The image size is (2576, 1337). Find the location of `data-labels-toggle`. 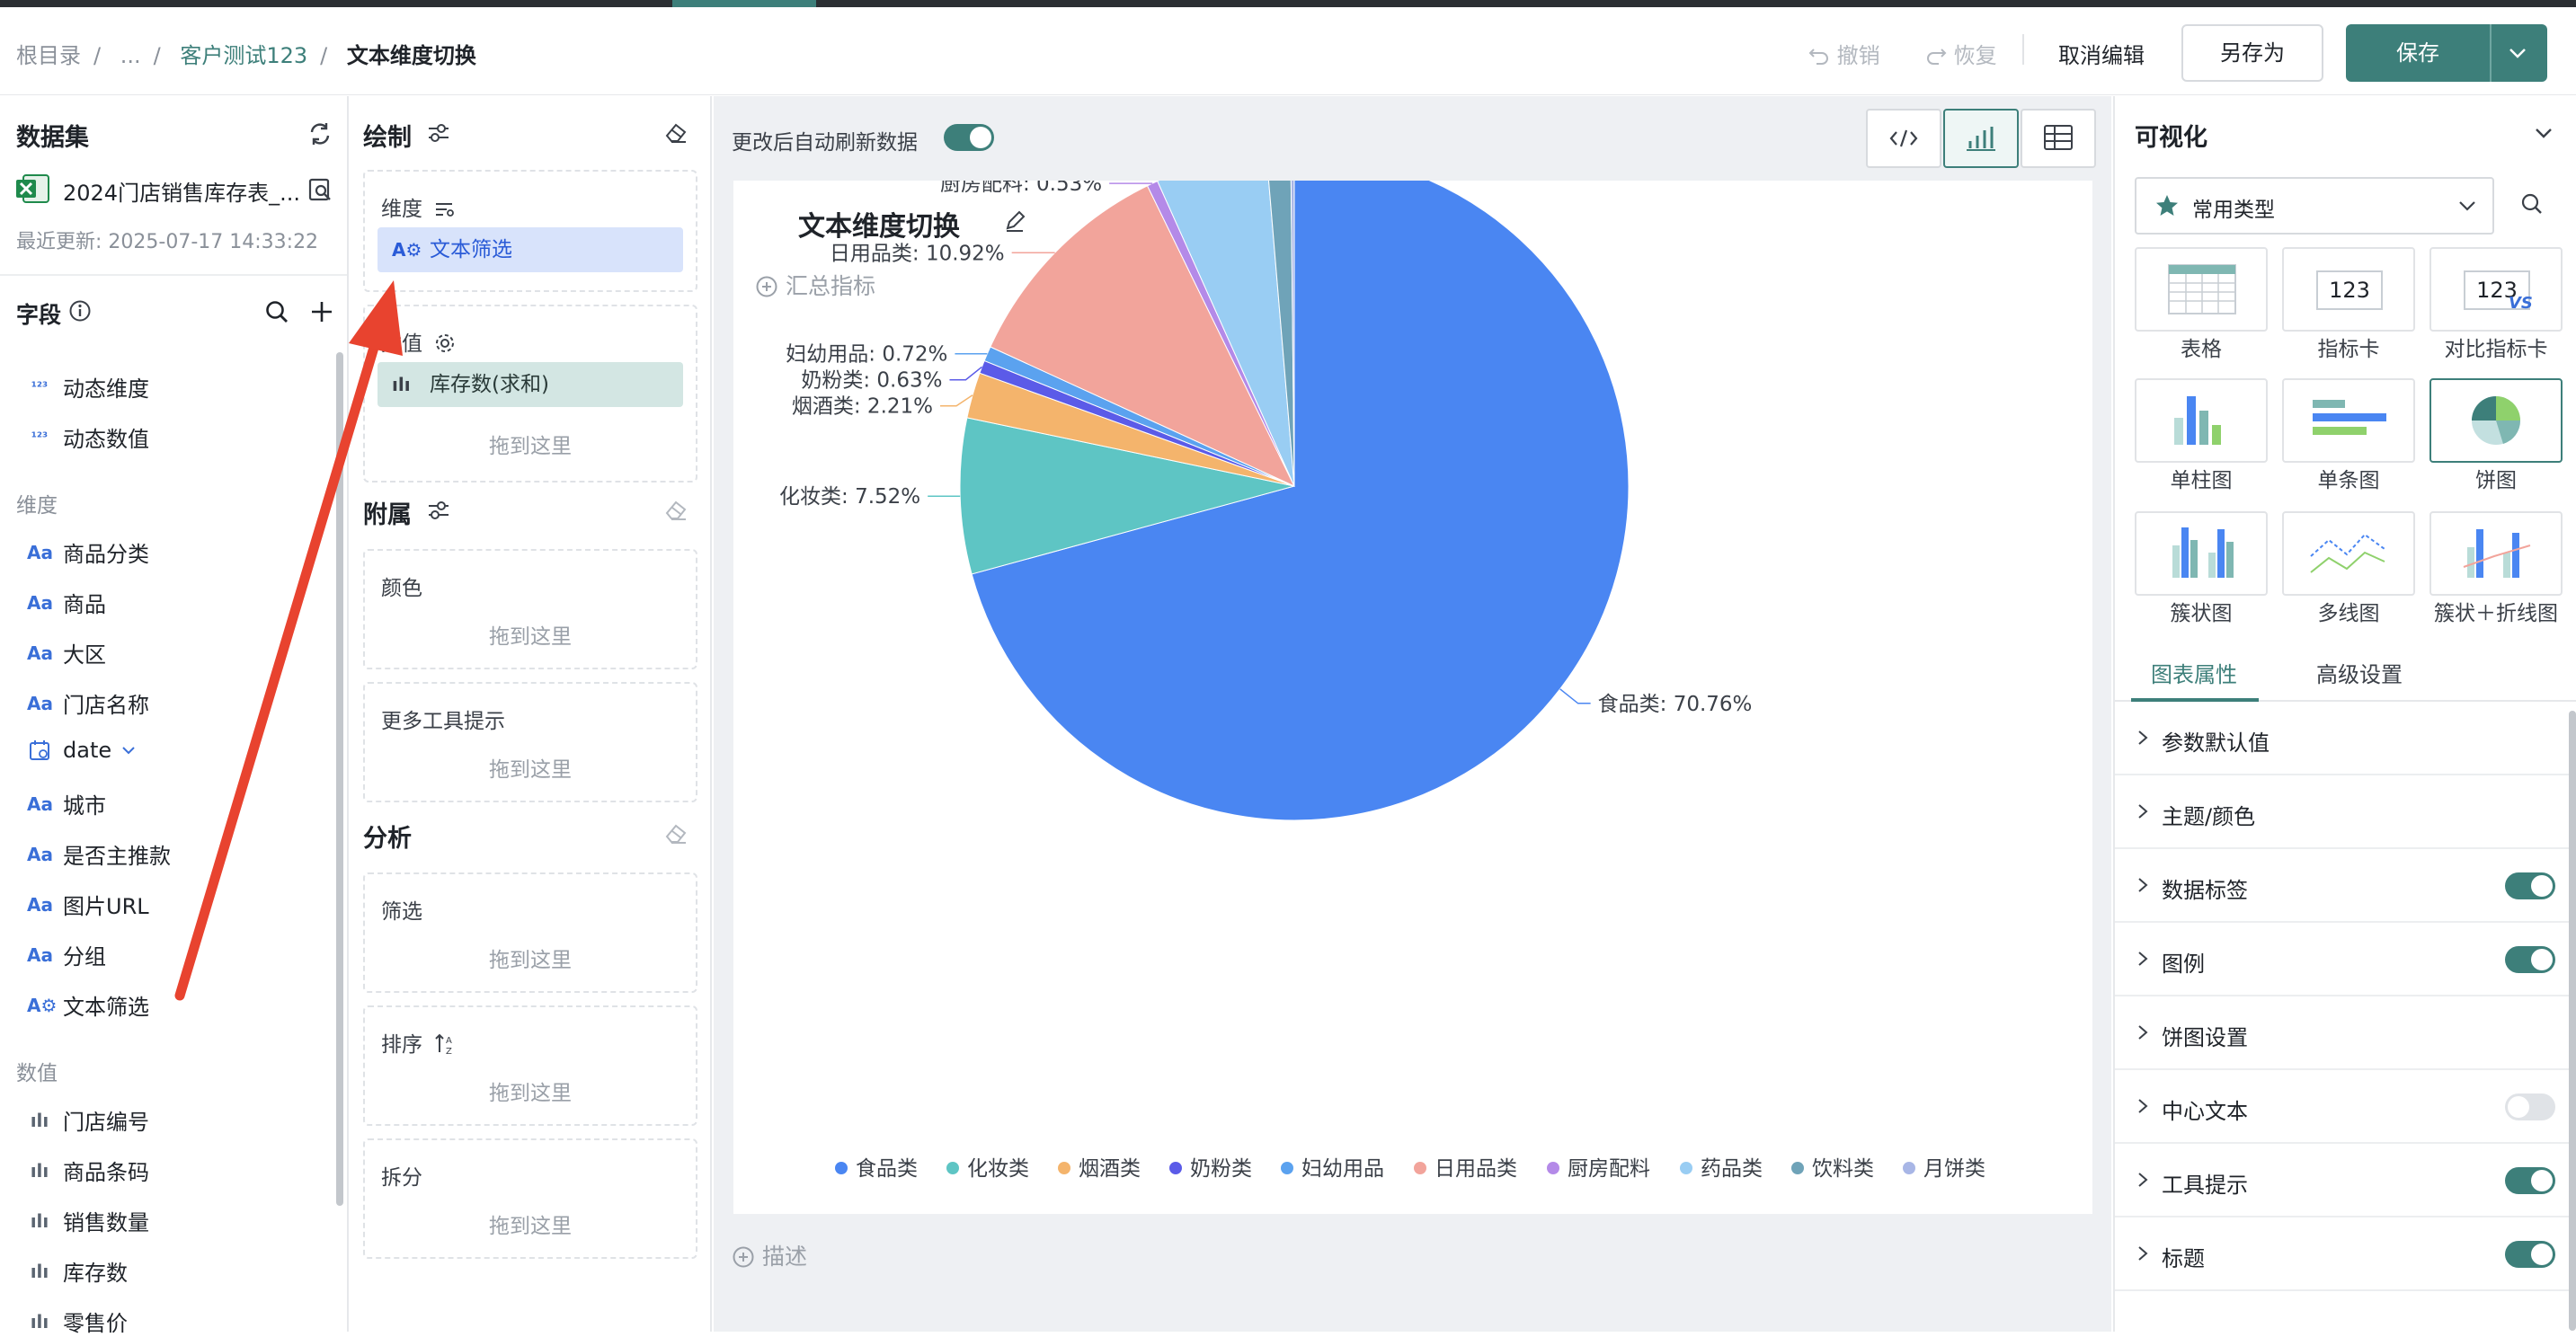

data-labels-toggle is located at coordinates (2530, 885).